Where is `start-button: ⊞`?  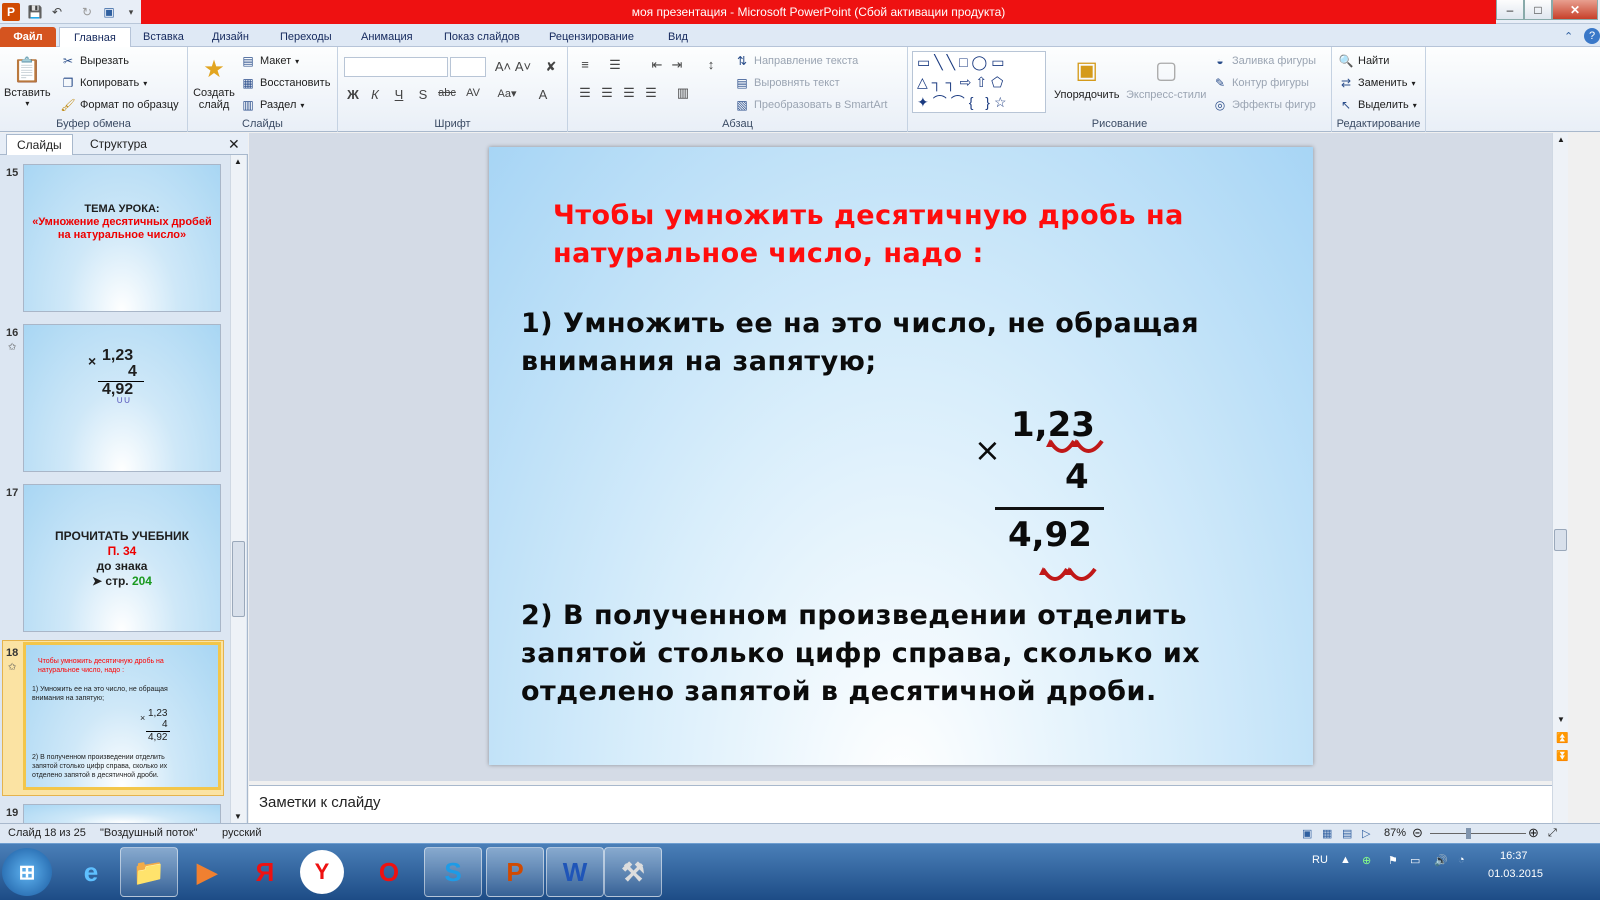 start-button: ⊞ is located at coordinates (27, 872).